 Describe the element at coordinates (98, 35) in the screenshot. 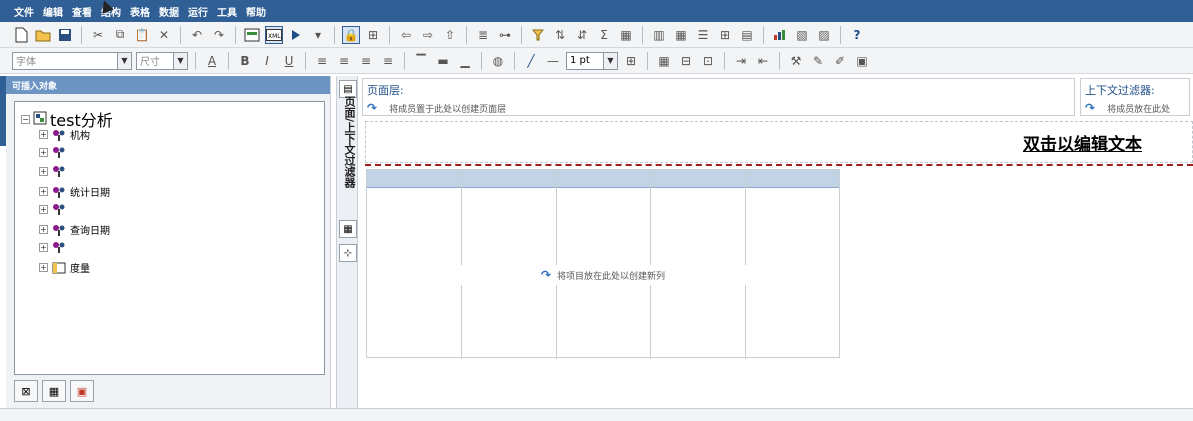

I see `cut-icon: ✂` at that location.